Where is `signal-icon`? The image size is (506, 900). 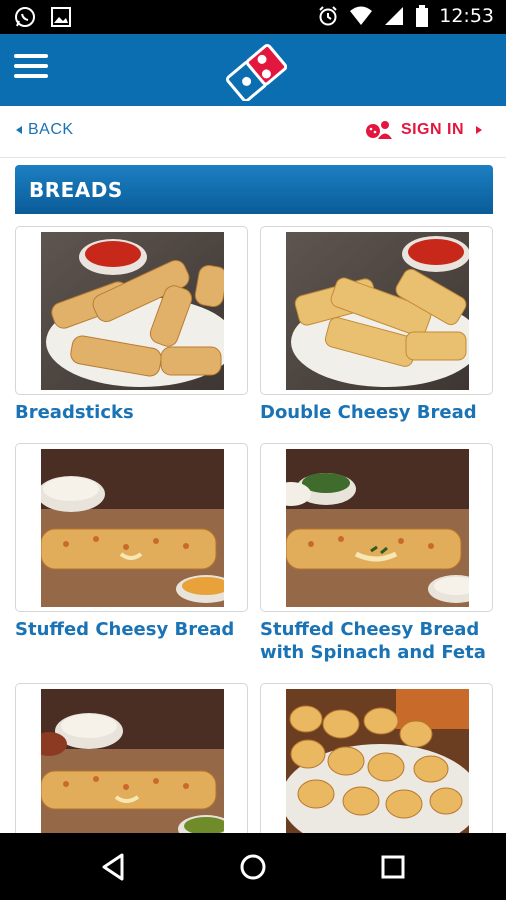 signal-icon is located at coordinates (394, 16).